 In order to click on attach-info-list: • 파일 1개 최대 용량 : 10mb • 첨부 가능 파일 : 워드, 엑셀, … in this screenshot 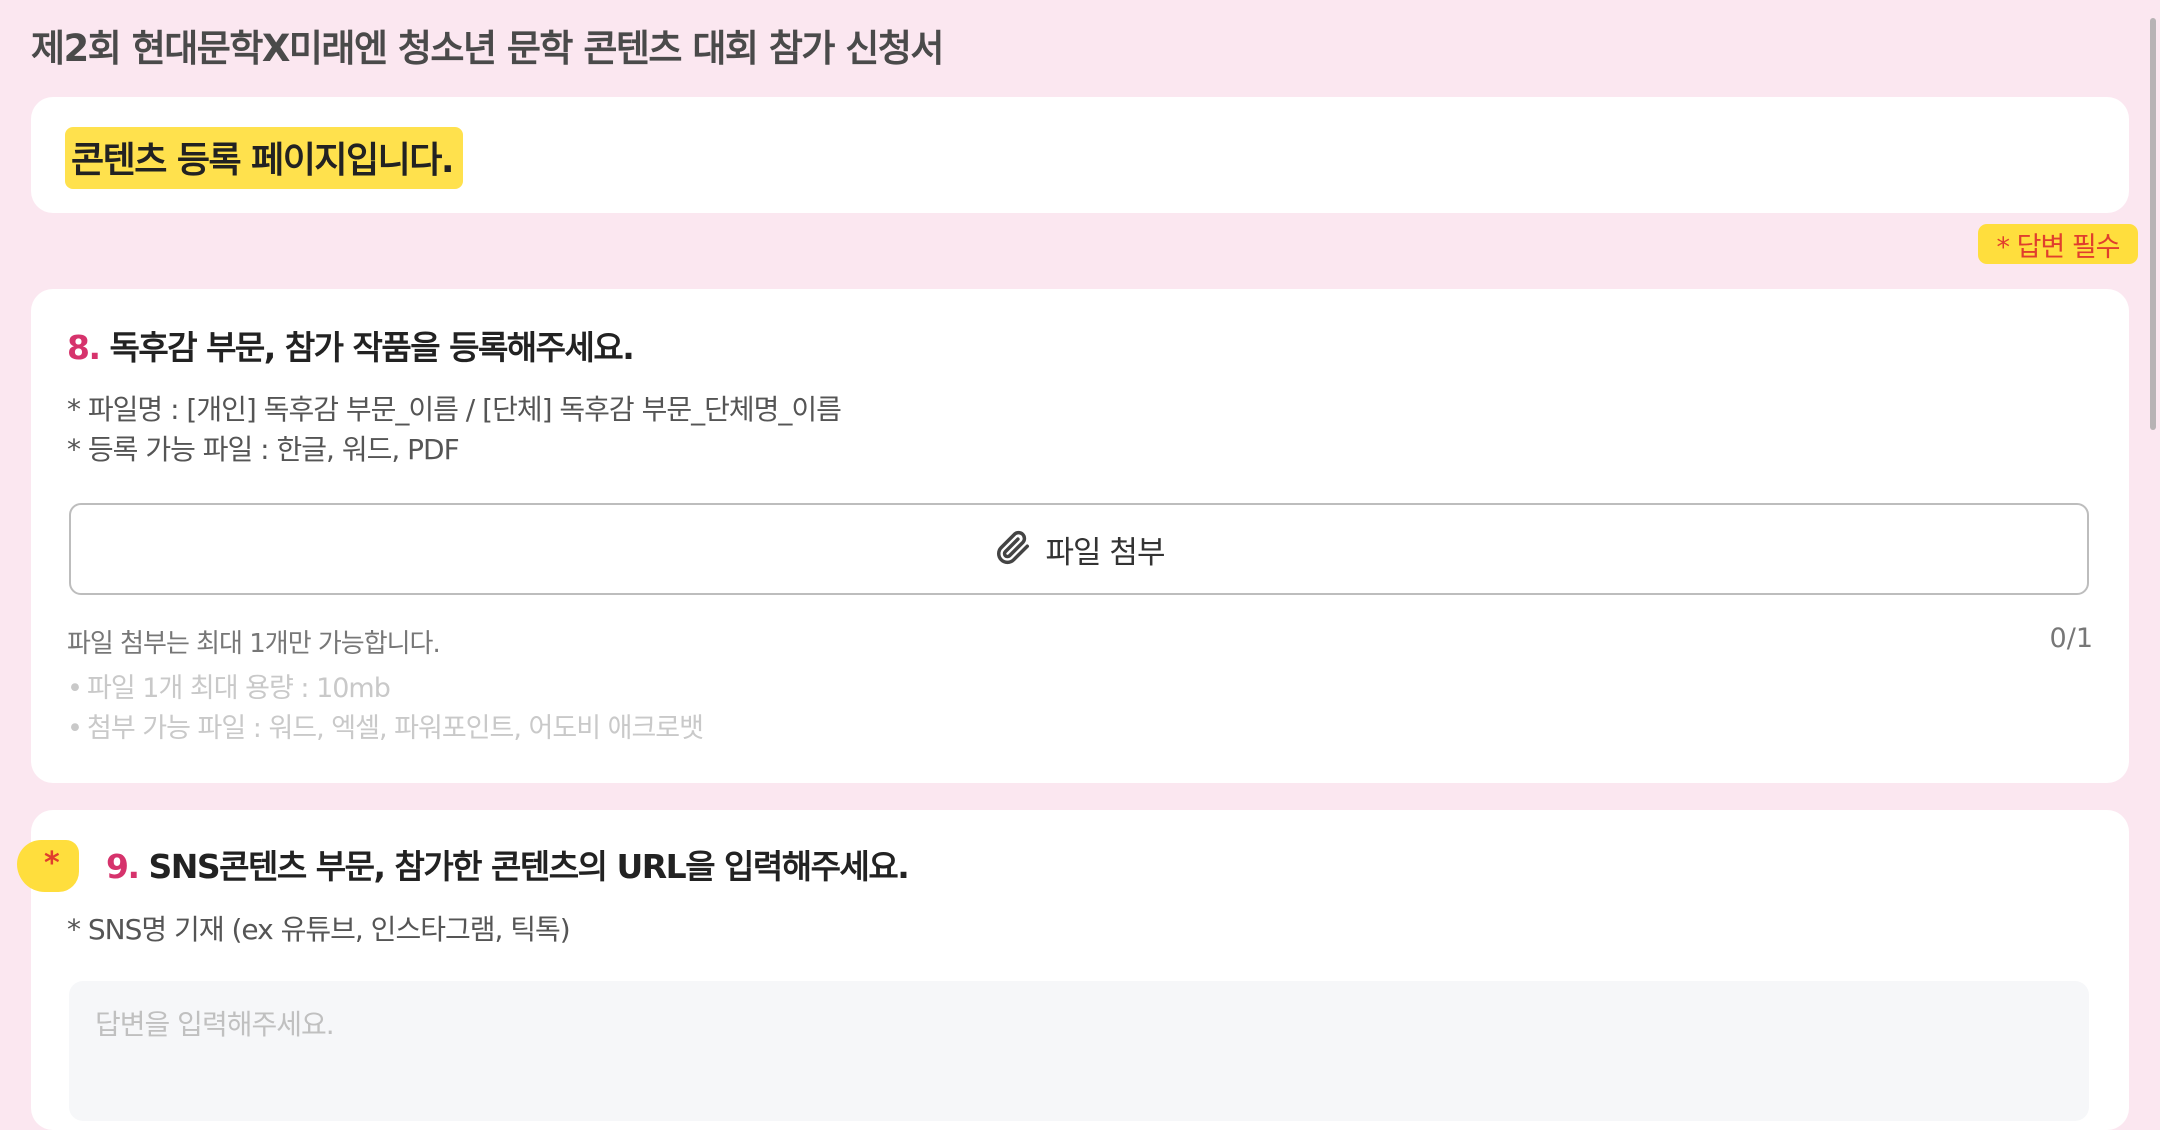, I will do `click(385, 709)`.